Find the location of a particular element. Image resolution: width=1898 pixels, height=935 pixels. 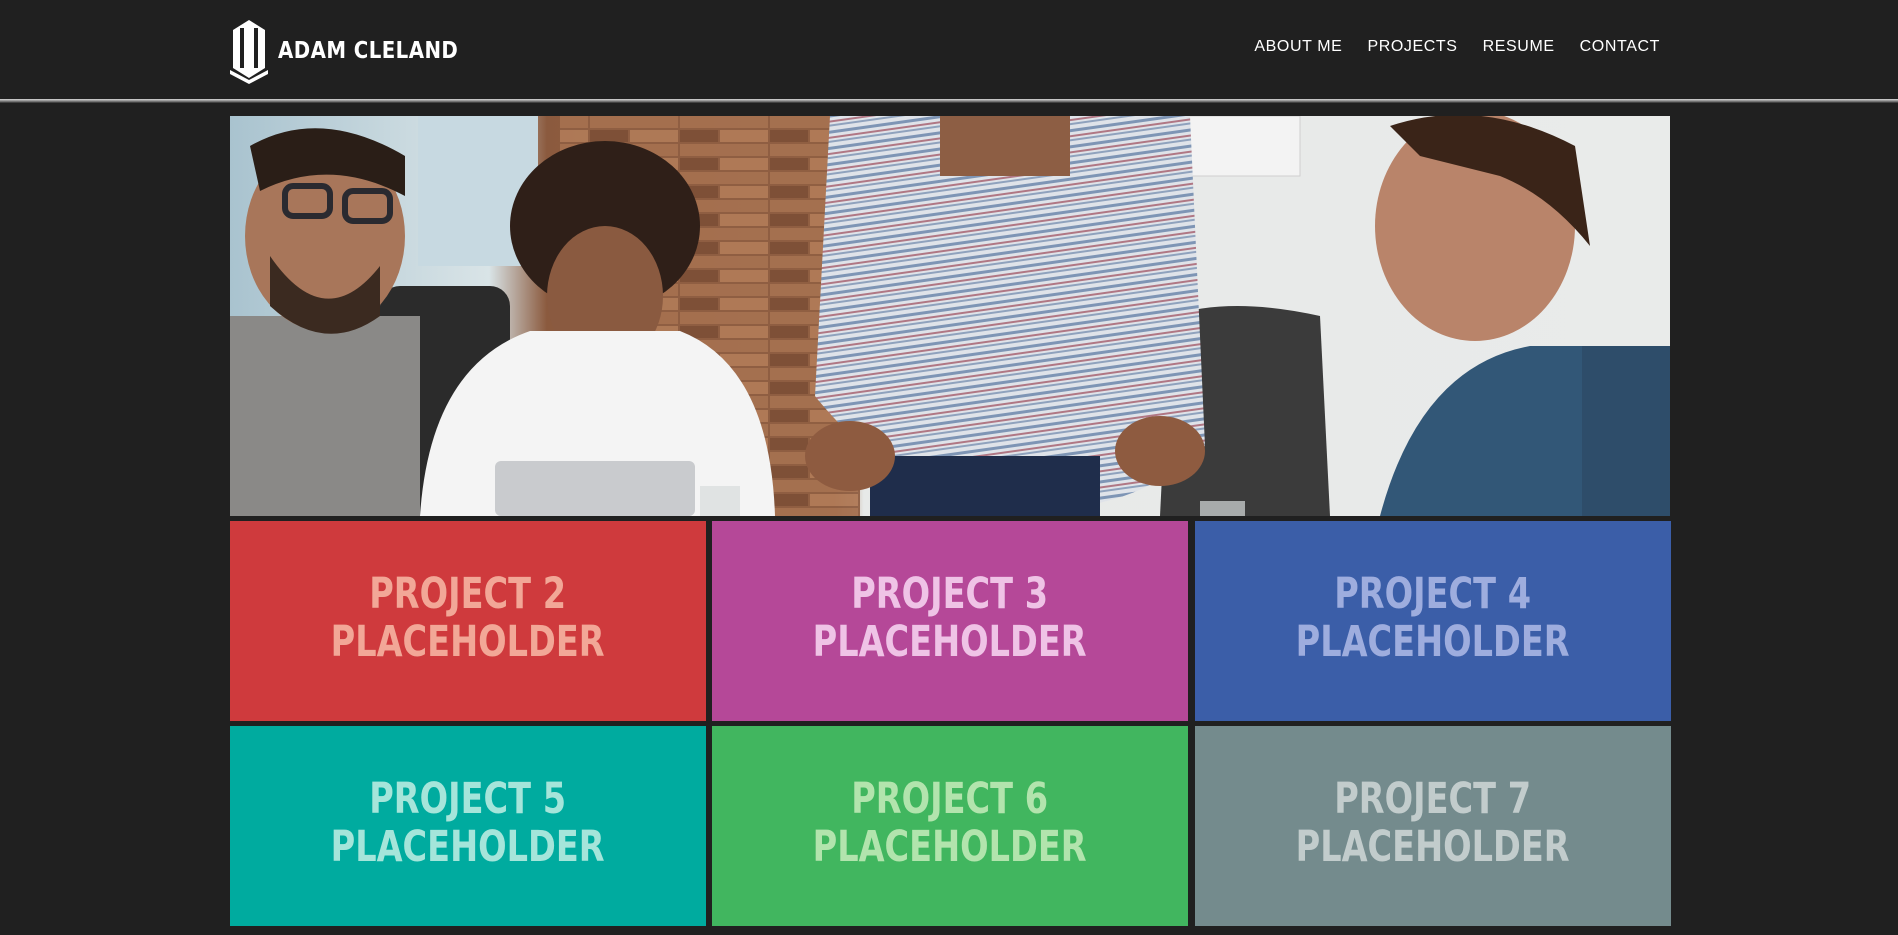

project-2-tile: PROJECT 2 PLACEHOLDER is located at coordinates (468, 621).